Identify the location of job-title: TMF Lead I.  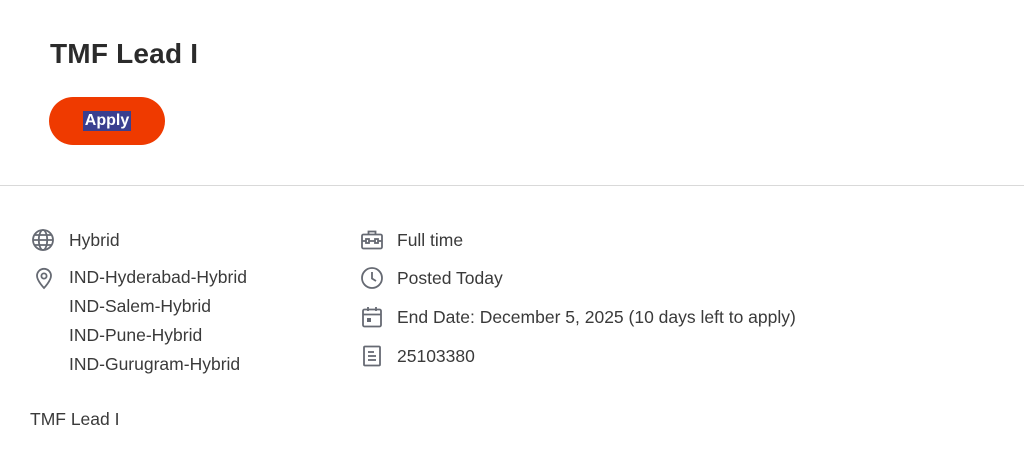
(124, 53).